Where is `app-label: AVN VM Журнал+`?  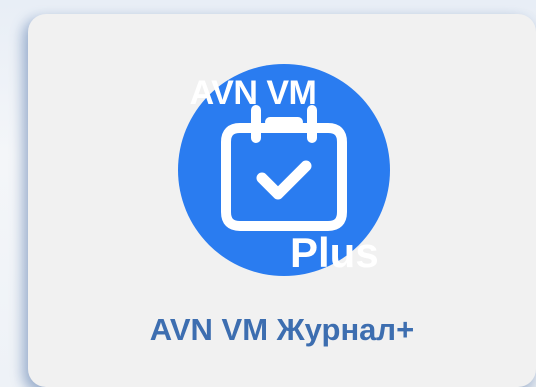
app-label: AVN VM Журнал+ is located at coordinates (282, 330).